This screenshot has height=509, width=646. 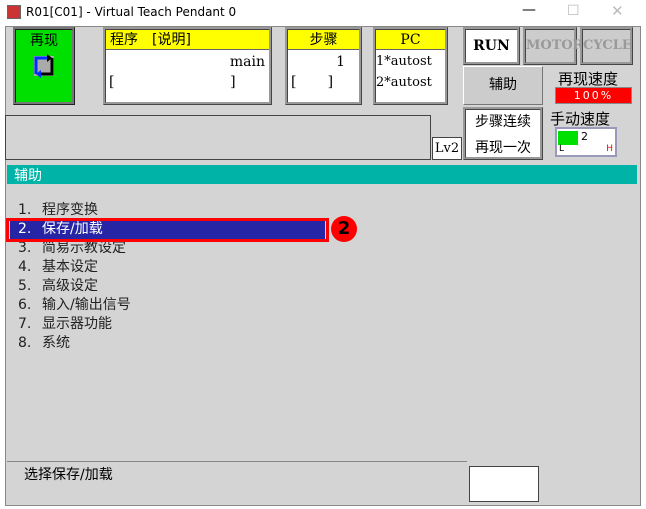 I want to click on menu-item-label: 简易示教设定, so click(x=84, y=248).